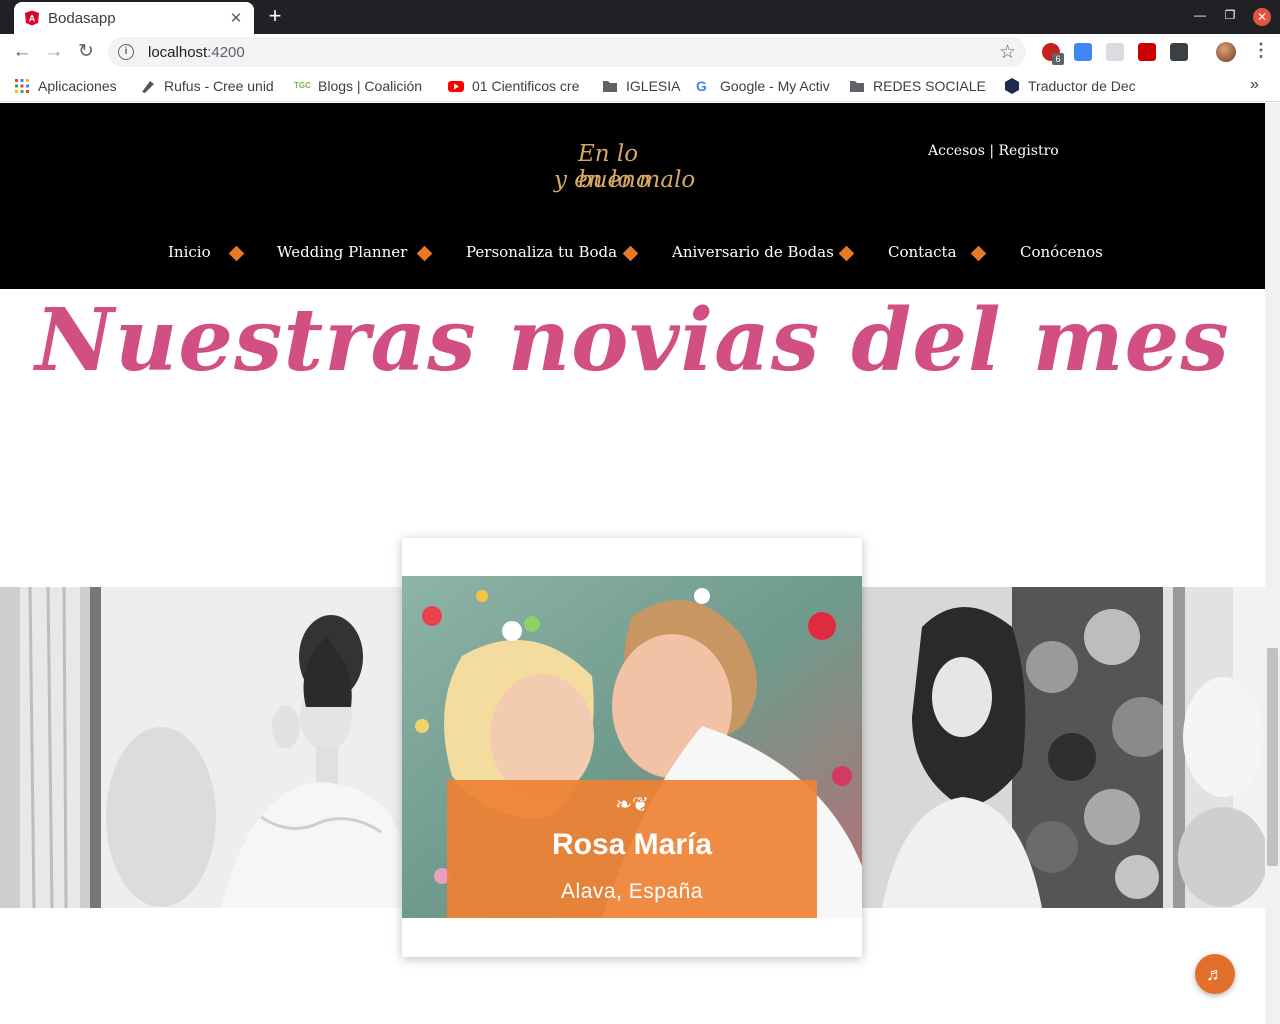  What do you see at coordinates (632, 805) in the screenshot?
I see `ornament-icon: ❧❦` at bounding box center [632, 805].